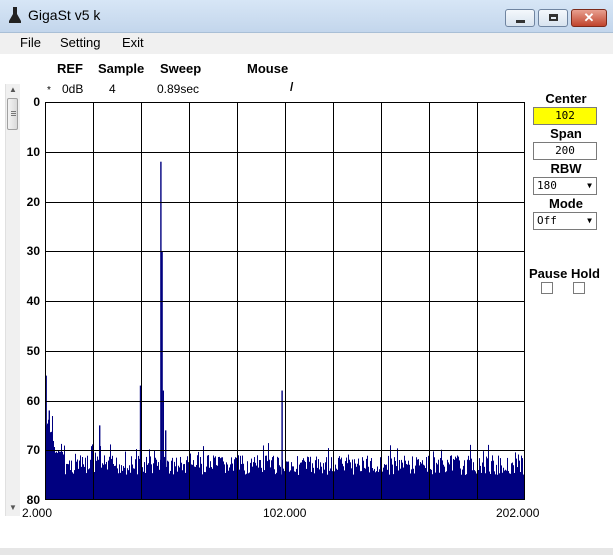  Describe the element at coordinates (133, 42) in the screenshot. I see `menu-exit: Exit` at that location.